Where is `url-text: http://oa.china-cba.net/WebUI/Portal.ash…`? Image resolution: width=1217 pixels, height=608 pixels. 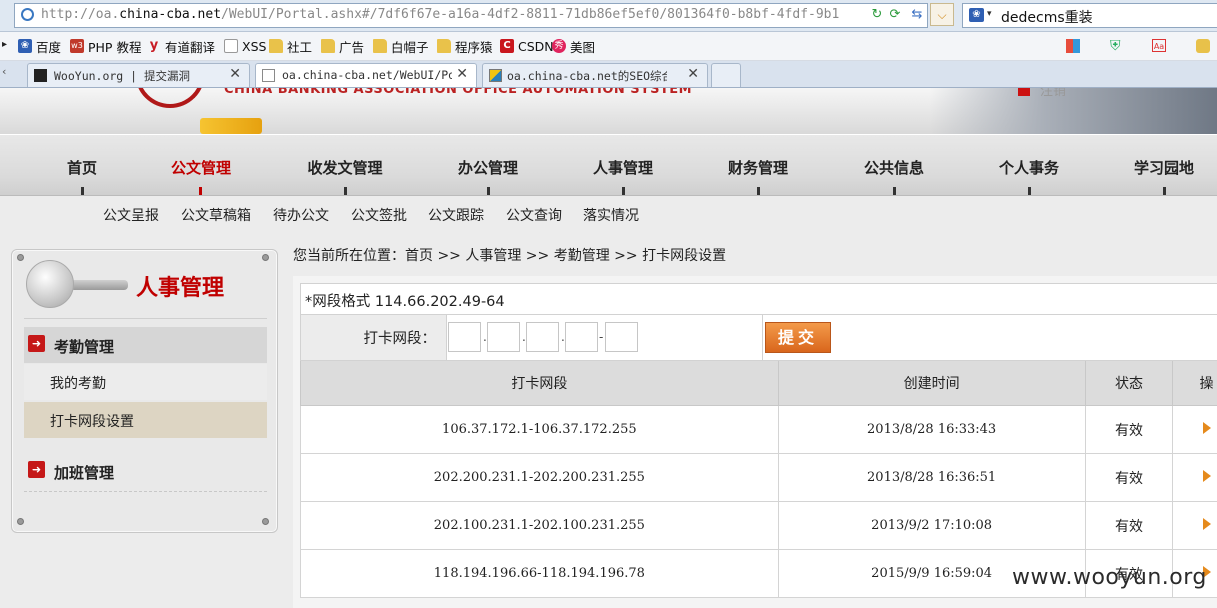 url-text: http://oa.china-cba.net/WebUI/Portal.ash… is located at coordinates (440, 14).